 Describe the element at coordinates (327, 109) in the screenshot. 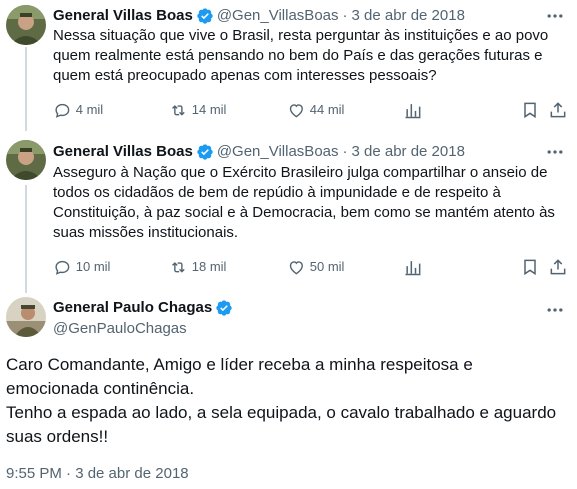

I see `like-count: 44 mil` at that location.